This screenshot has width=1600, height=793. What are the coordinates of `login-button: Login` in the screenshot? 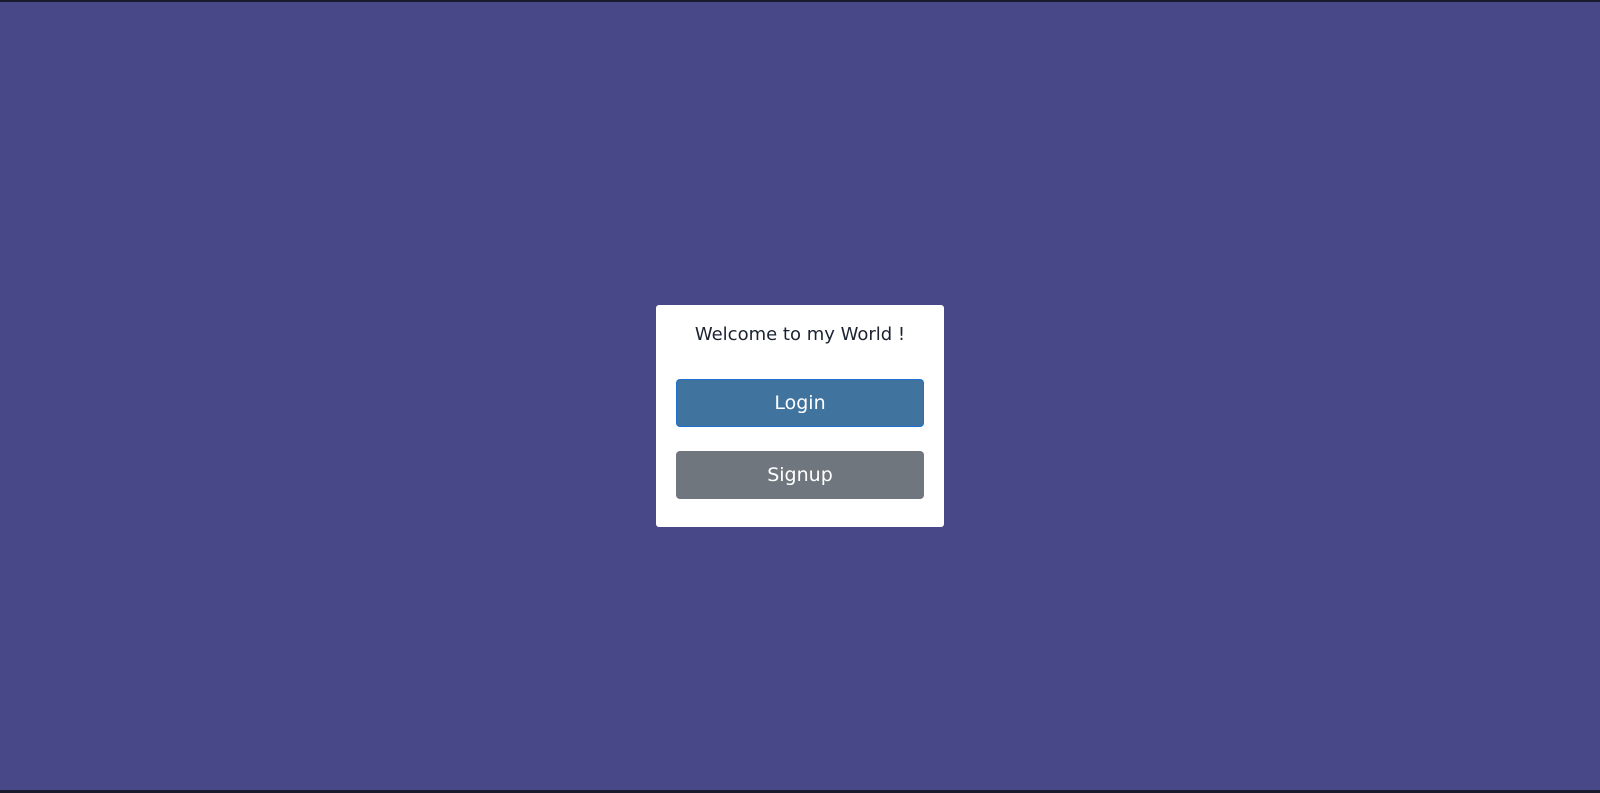 It's located at (800, 403).